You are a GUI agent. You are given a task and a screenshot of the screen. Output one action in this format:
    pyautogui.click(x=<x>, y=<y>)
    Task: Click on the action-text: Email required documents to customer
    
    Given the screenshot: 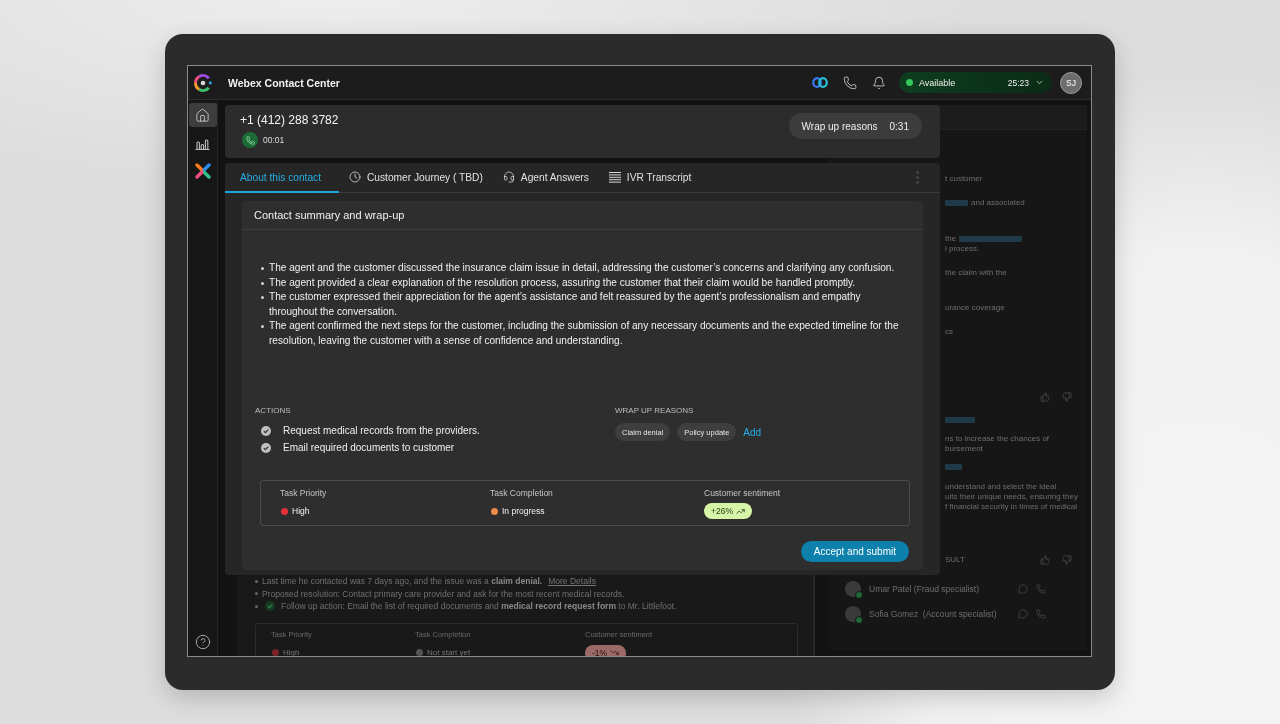 What is the action you would take?
    pyautogui.click(x=369, y=447)
    